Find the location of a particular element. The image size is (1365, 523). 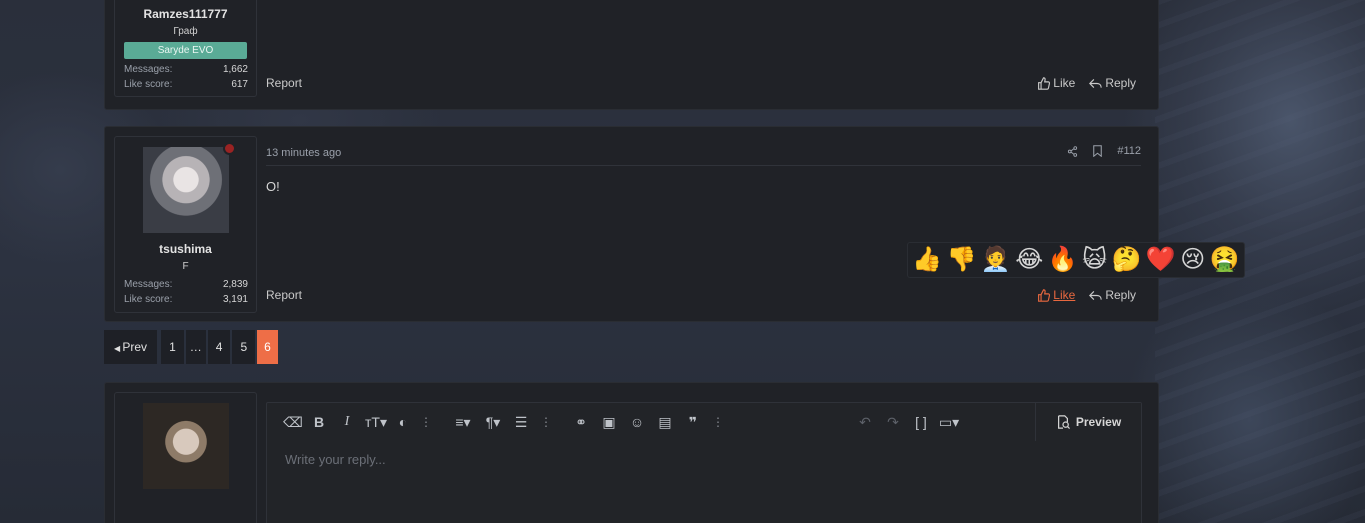

bbcode-icon: [ ] is located at coordinates (921, 422).